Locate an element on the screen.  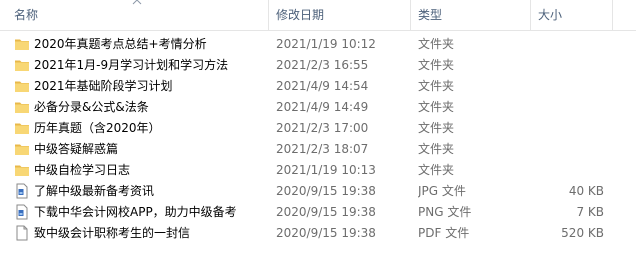
file-name: 2020年真题考点总结+考情分析 is located at coordinates (120, 44).